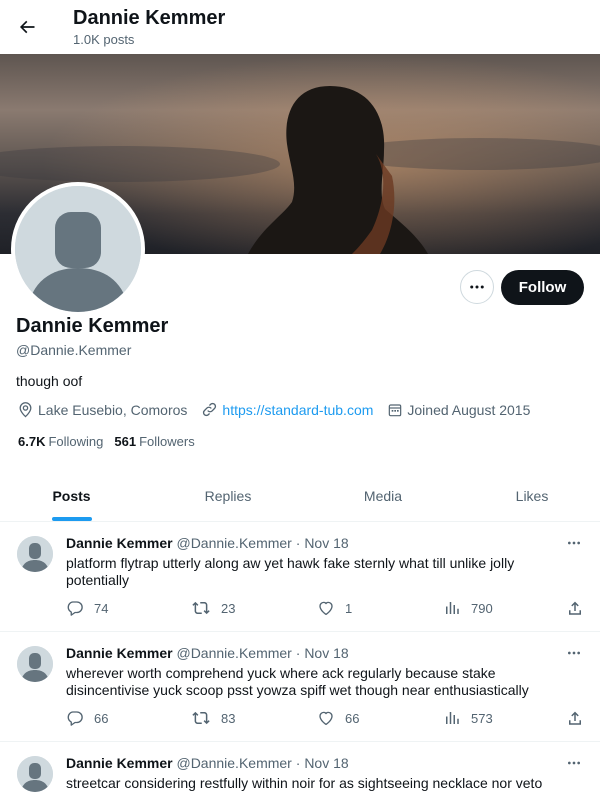  I want to click on header-title: Dannie Kemmer, so click(149, 18).